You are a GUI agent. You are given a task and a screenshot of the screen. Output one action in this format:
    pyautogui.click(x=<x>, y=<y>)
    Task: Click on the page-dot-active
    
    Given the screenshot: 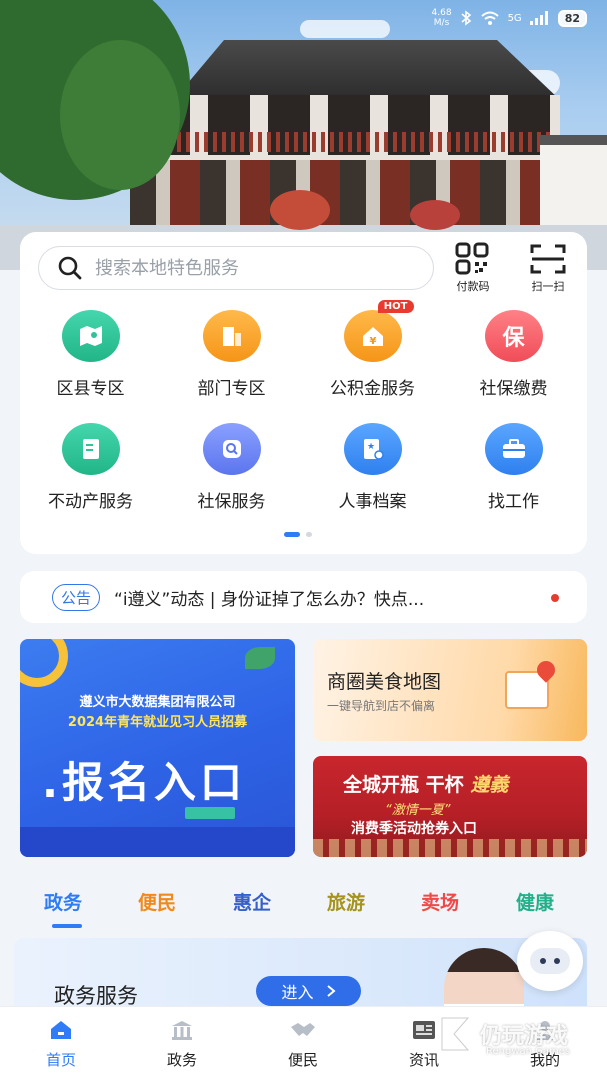 What is the action you would take?
    pyautogui.click(x=292, y=534)
    